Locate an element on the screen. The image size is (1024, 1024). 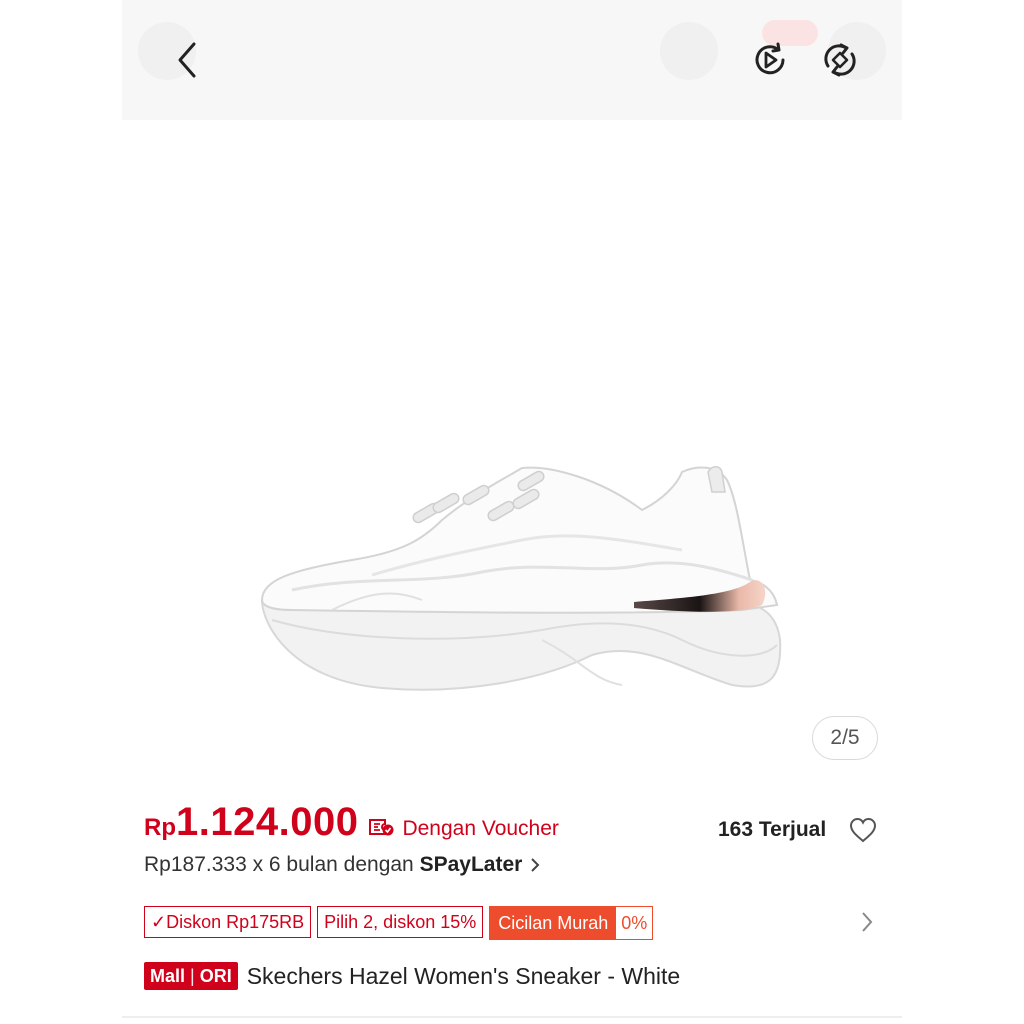
sneaker-image is located at coordinates (521, 578).